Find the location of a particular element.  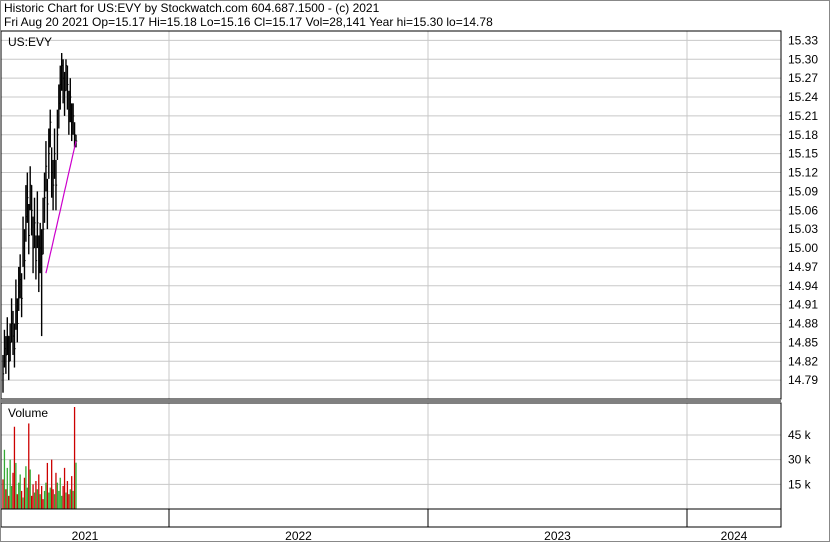

year-label: 2021 is located at coordinates (85, 536).